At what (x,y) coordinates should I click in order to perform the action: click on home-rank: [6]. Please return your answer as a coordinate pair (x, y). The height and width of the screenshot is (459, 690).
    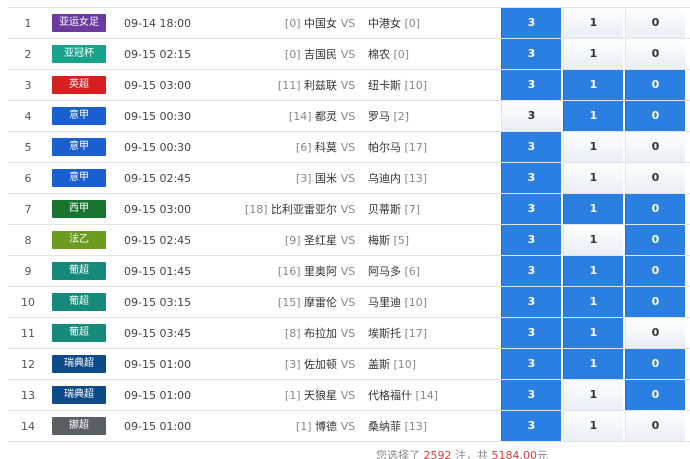
    Looking at the image, I should click on (303, 147).